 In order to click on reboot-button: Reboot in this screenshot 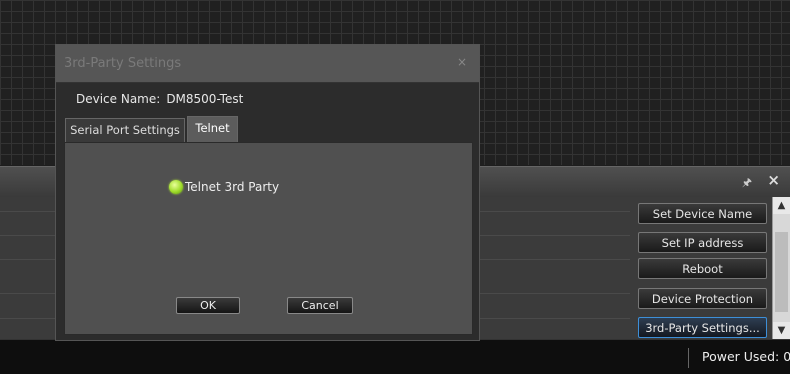, I will do `click(702, 268)`.